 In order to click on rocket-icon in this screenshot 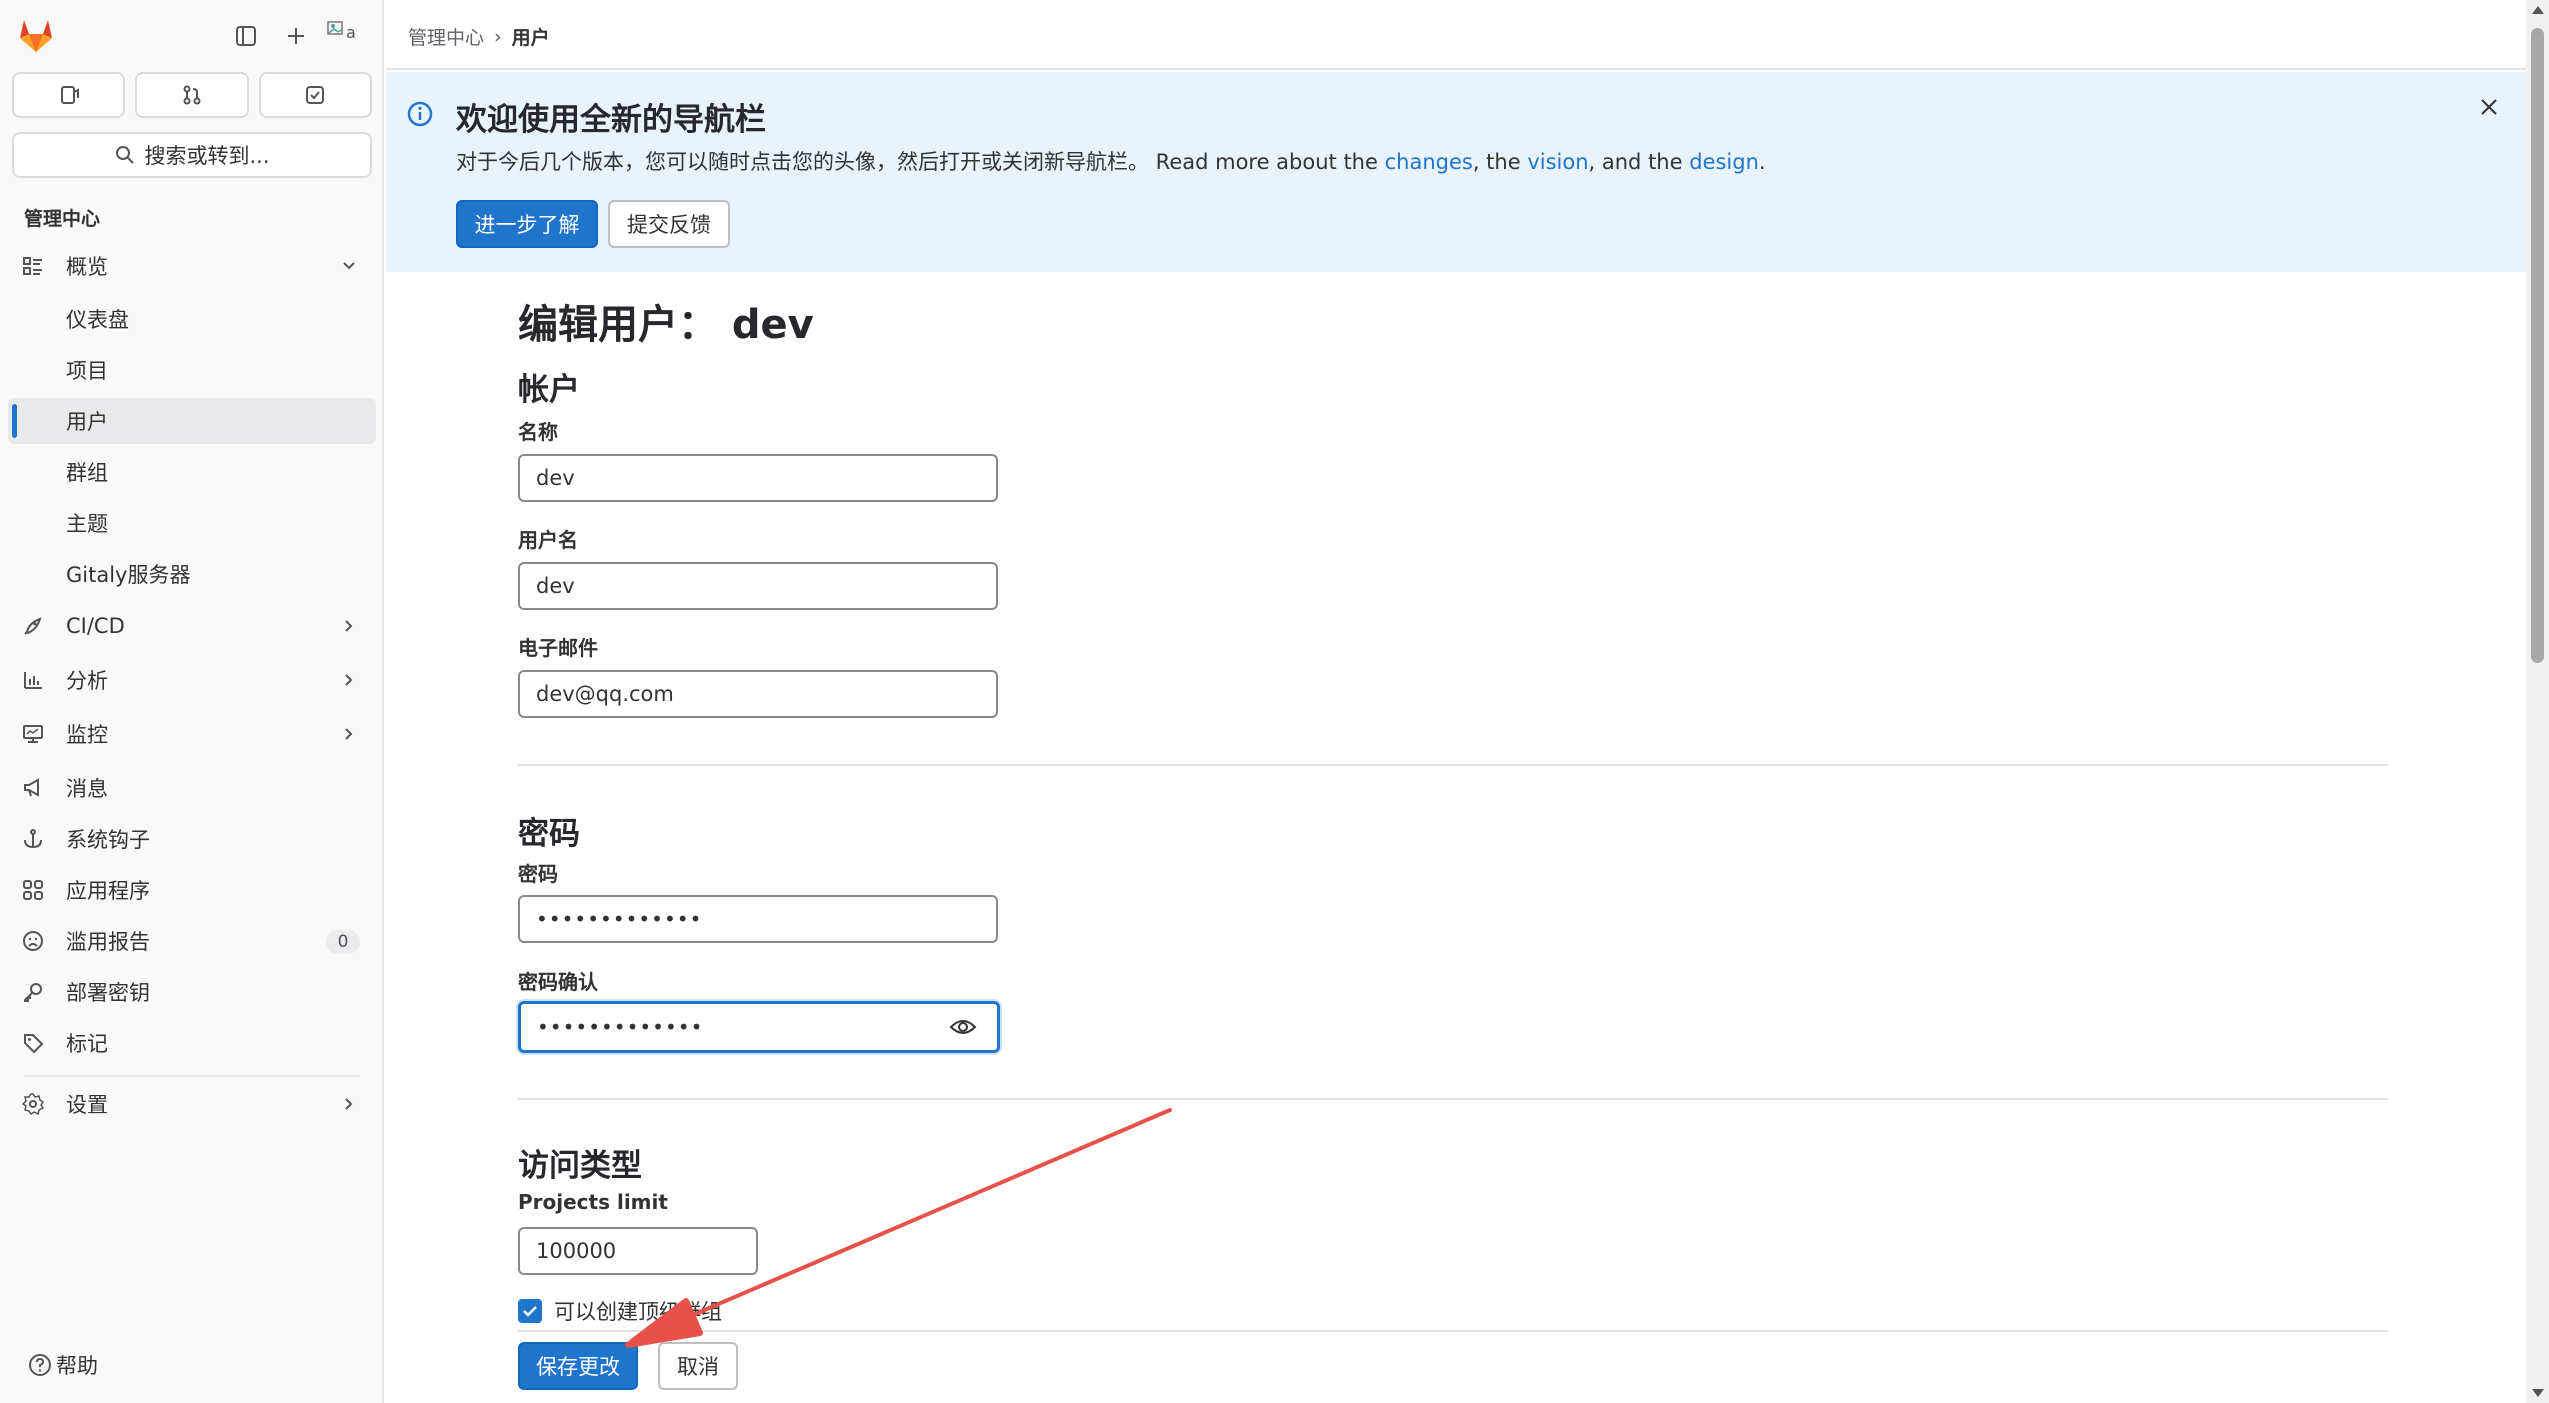, I will do `click(42, 626)`.